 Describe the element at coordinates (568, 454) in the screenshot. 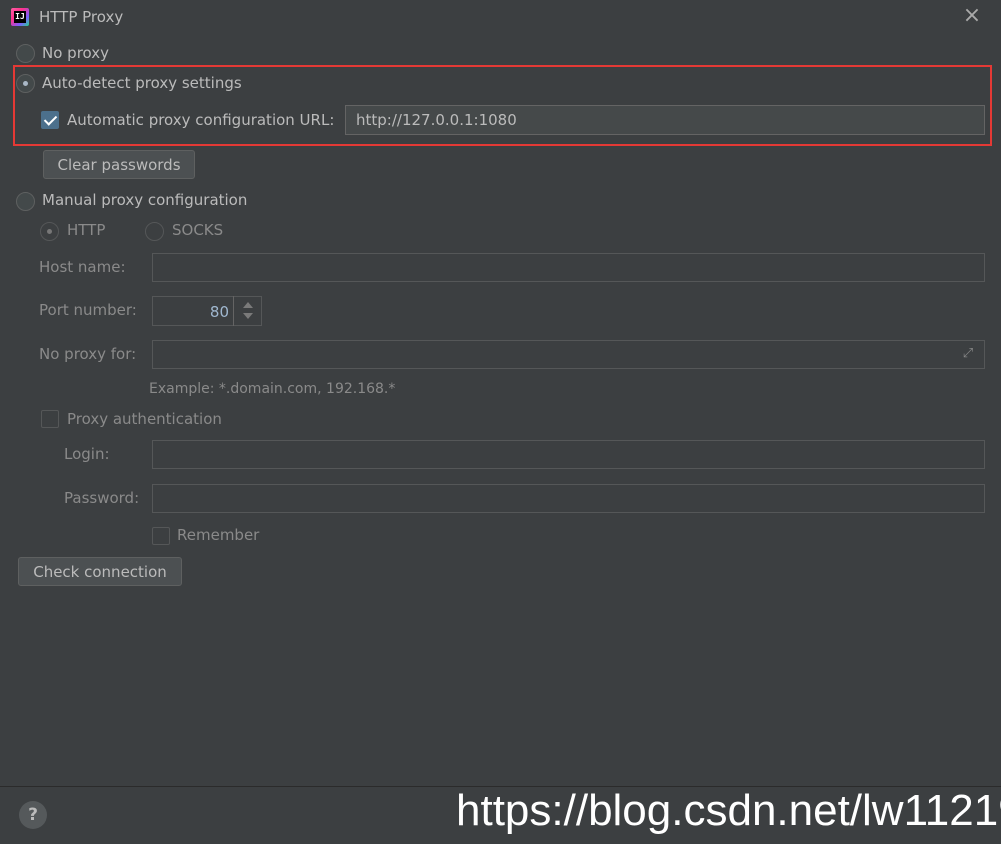

I see `login-input` at that location.